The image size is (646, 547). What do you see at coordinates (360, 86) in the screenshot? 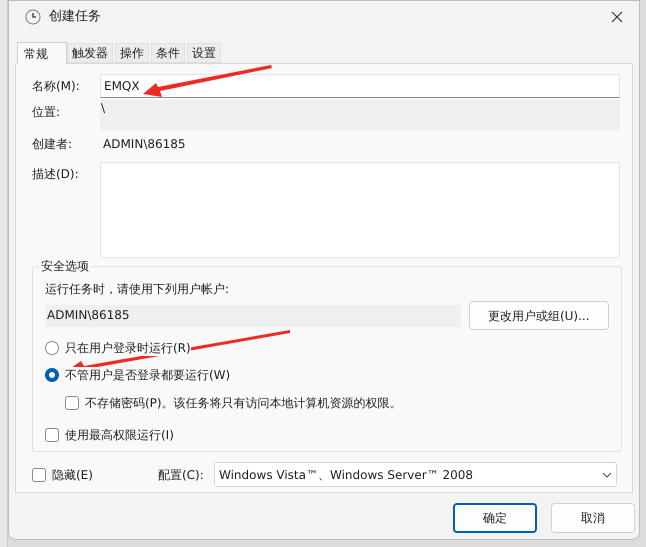
I see `input-field: EMQX` at bounding box center [360, 86].